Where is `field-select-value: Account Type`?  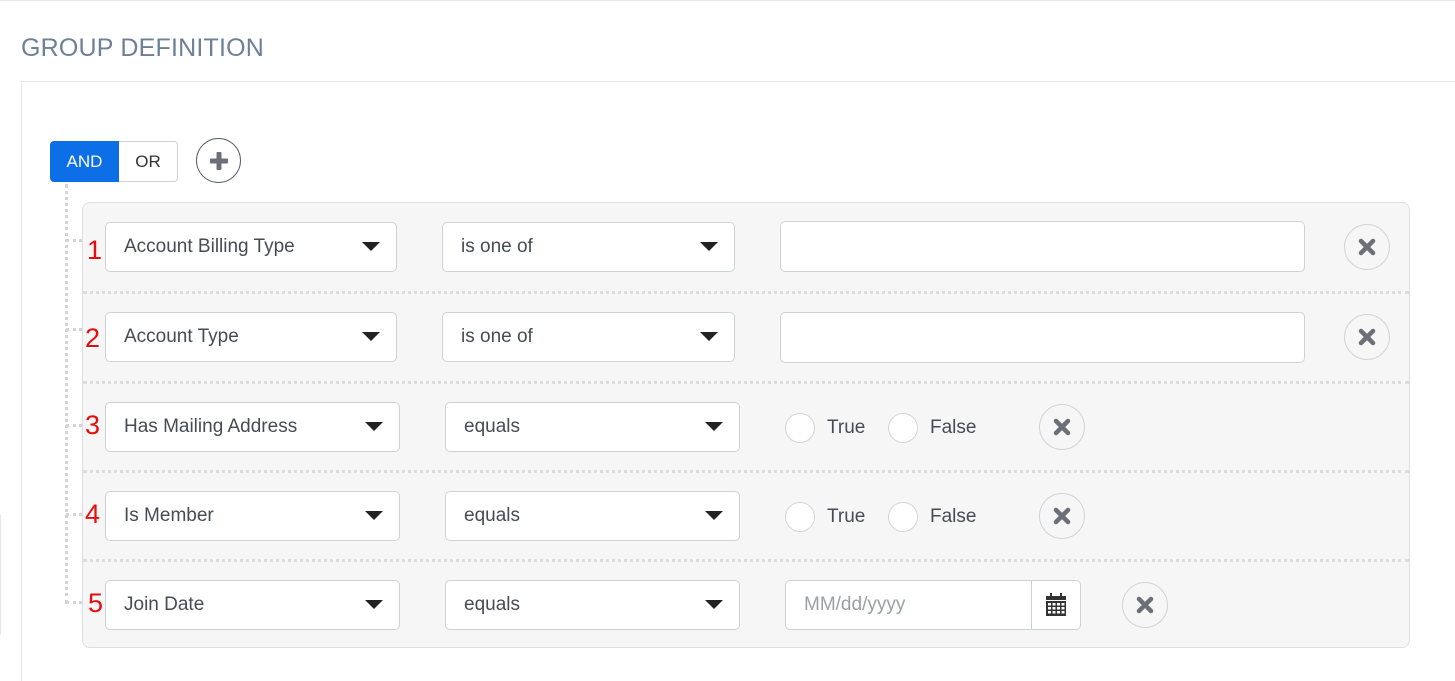
field-select-value: Account Type is located at coordinates (181, 336).